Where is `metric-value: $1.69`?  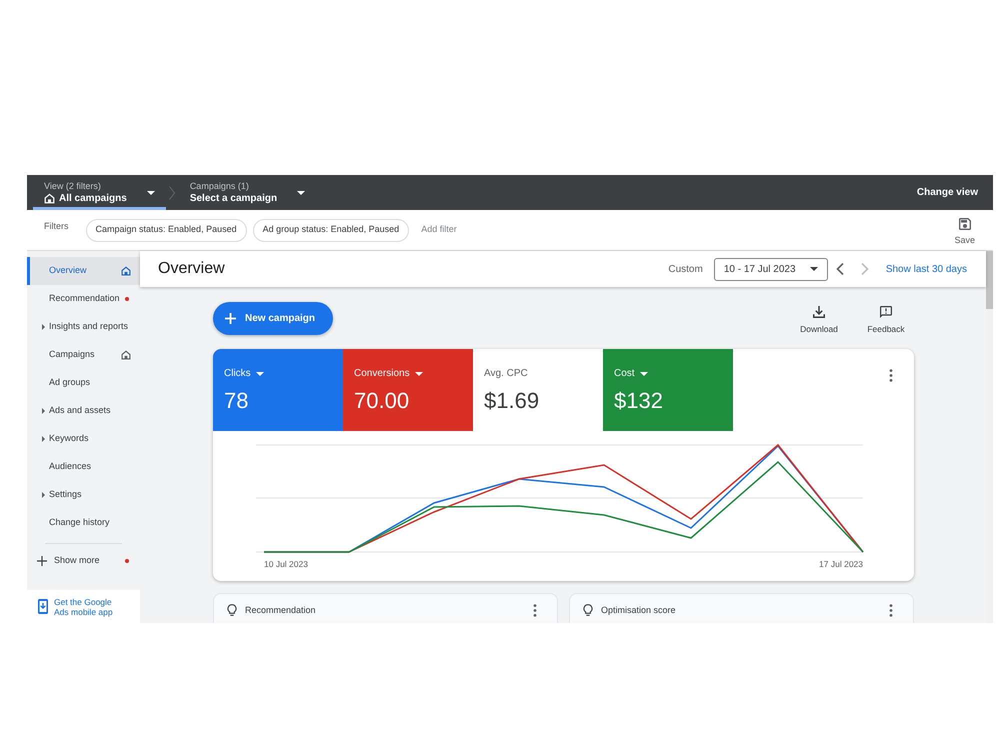
metric-value: $1.69 is located at coordinates (512, 401).